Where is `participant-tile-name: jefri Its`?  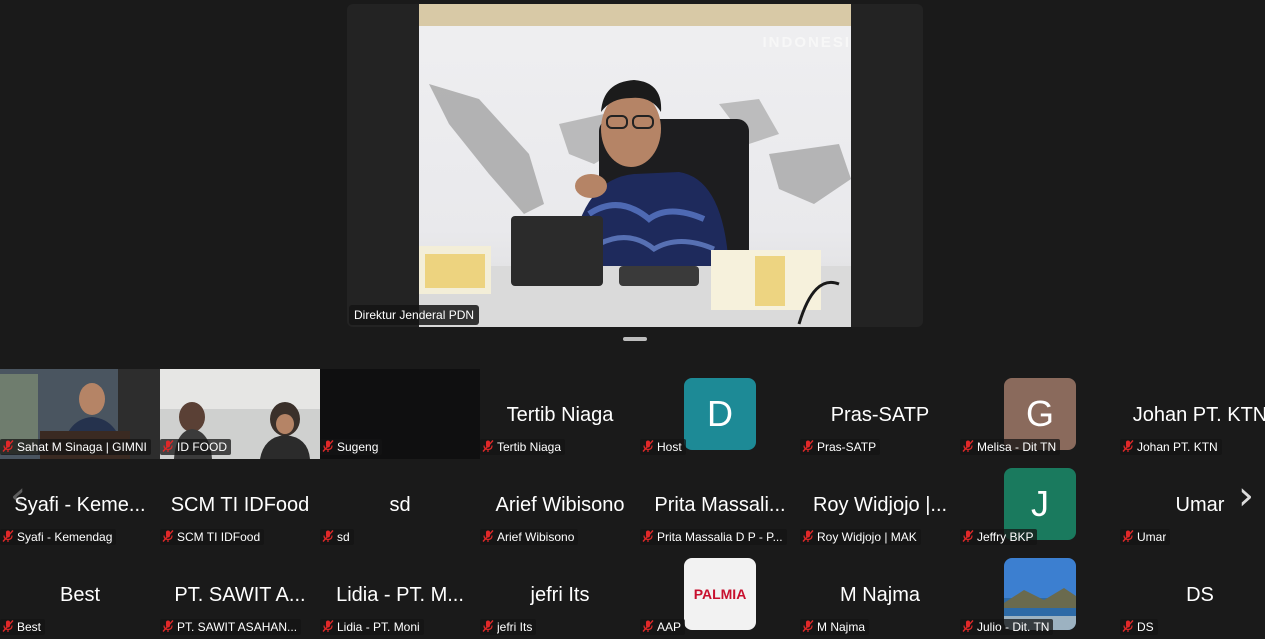 participant-tile-name: jefri Its is located at coordinates (560, 595).